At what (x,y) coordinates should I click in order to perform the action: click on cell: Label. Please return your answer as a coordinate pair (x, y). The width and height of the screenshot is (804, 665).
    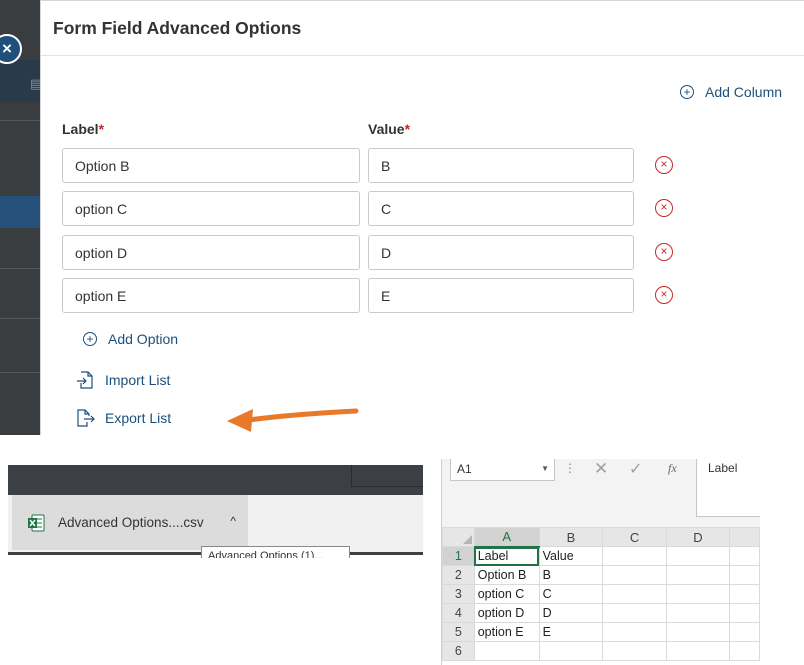
    Looking at the image, I should click on (506, 556).